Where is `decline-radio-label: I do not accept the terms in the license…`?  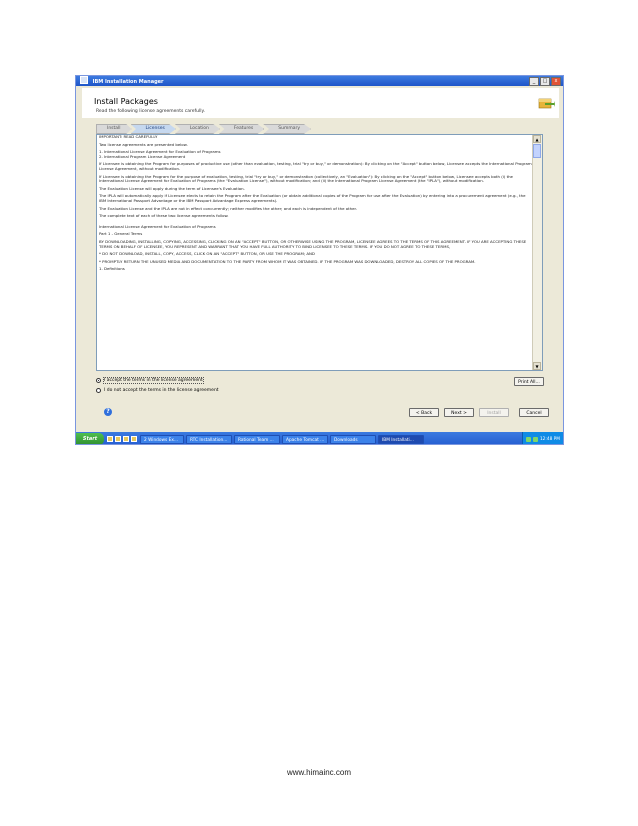 decline-radio-label: I do not accept the terms in the license… is located at coordinates (161, 390).